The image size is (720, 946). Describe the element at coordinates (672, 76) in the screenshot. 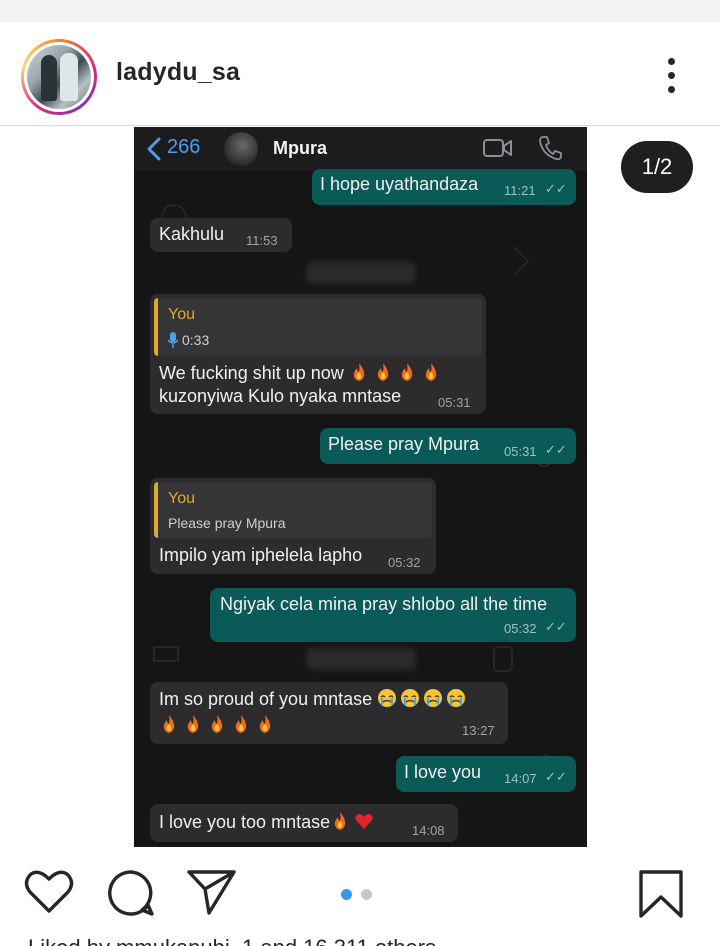

I see `more-options-icon` at that location.